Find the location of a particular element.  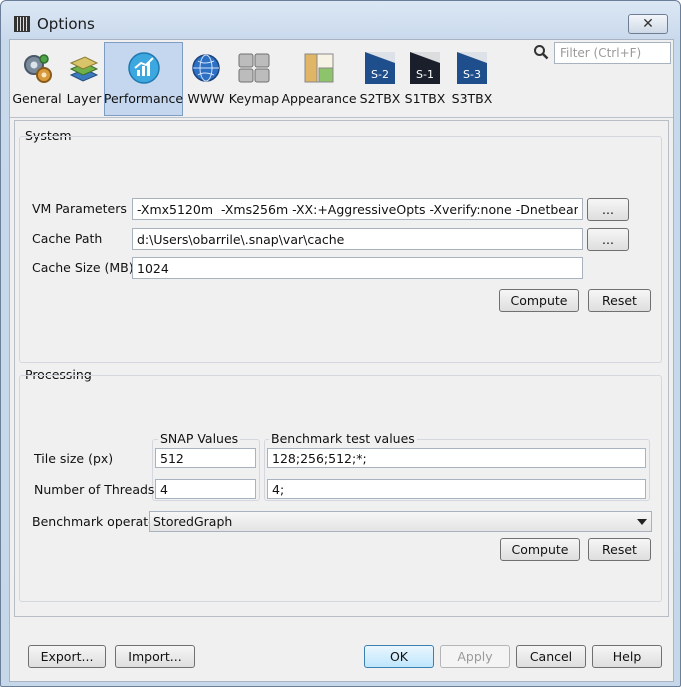

benchmark-operator-value: StoredGraph is located at coordinates (193, 521).